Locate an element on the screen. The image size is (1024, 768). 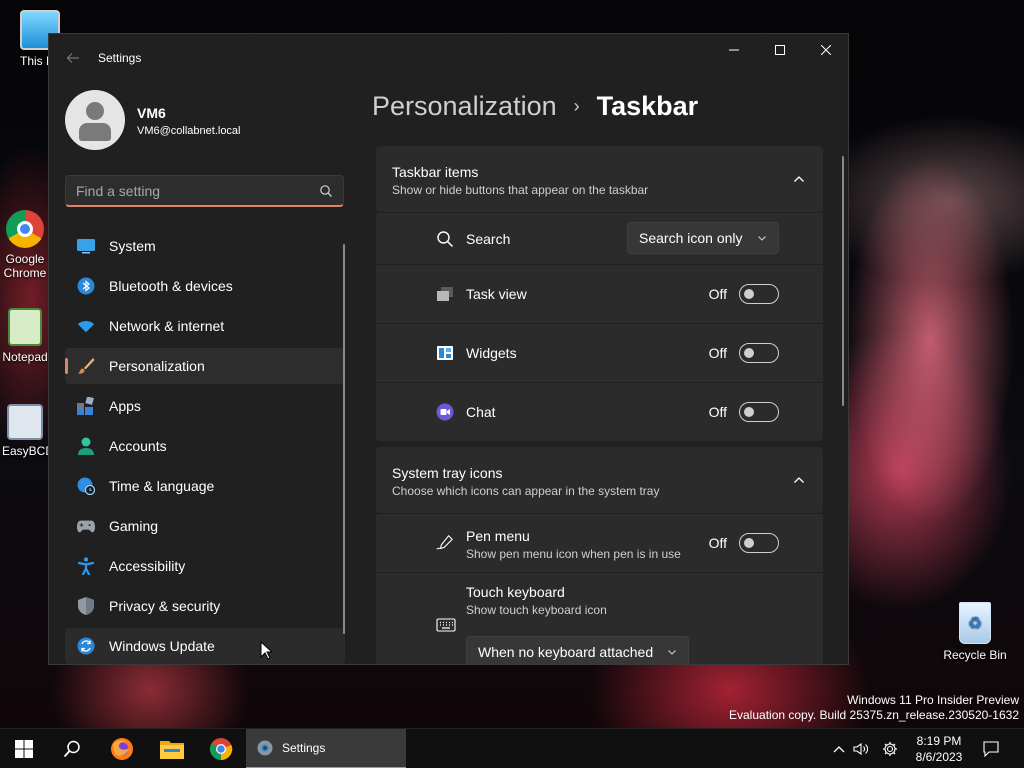
start-button is located at coordinates (24, 748).